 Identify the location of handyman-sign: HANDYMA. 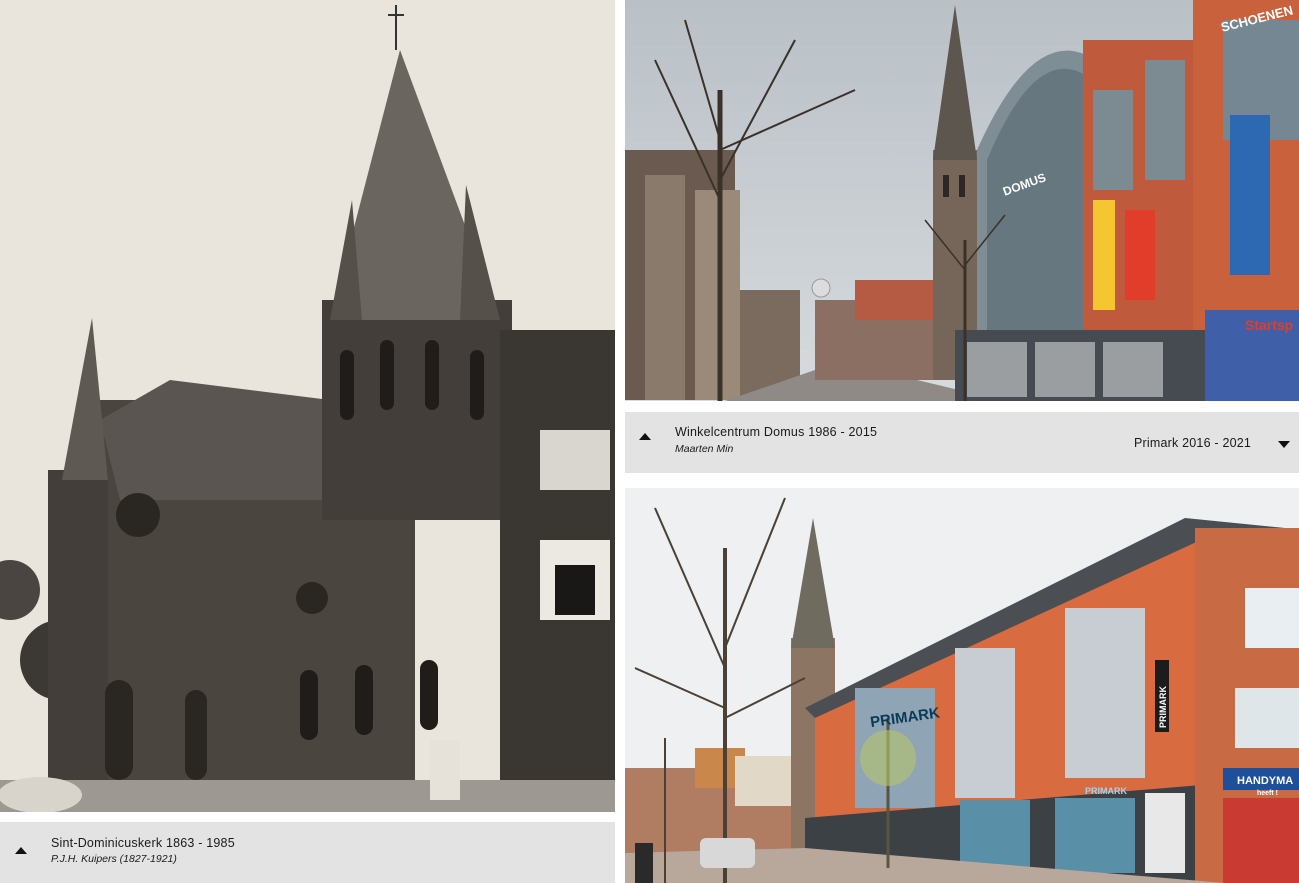
(1265, 781).